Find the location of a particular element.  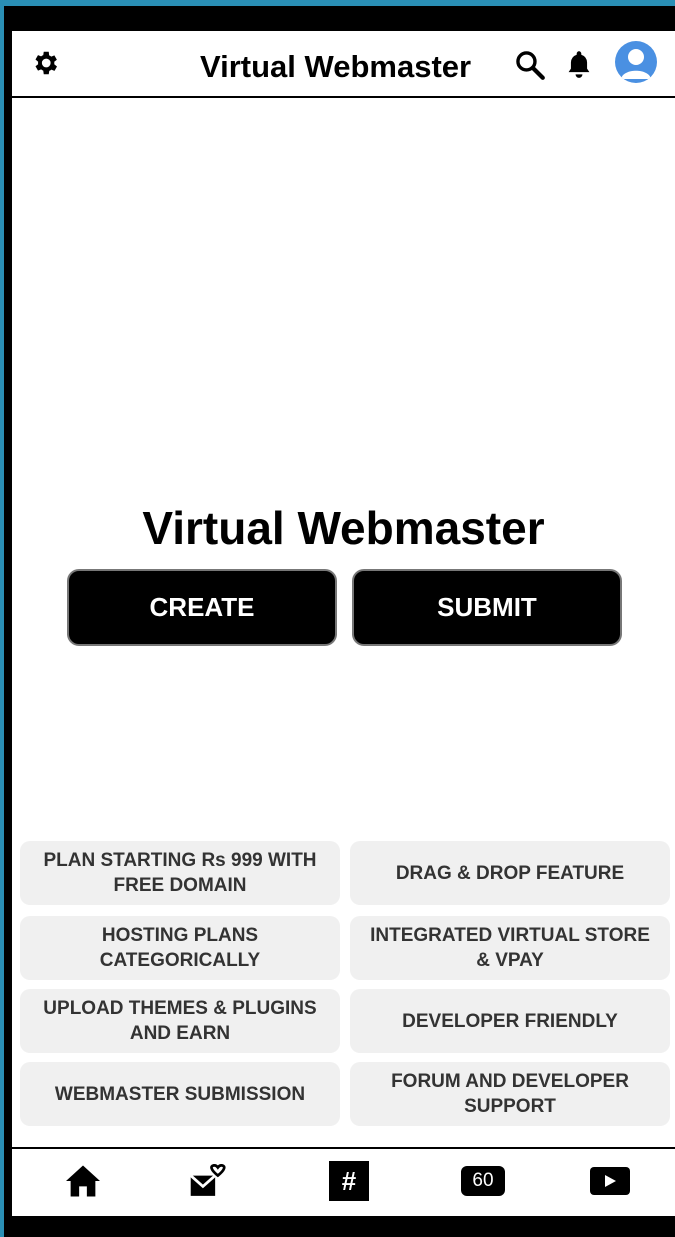

search-icon is located at coordinates (530, 65).